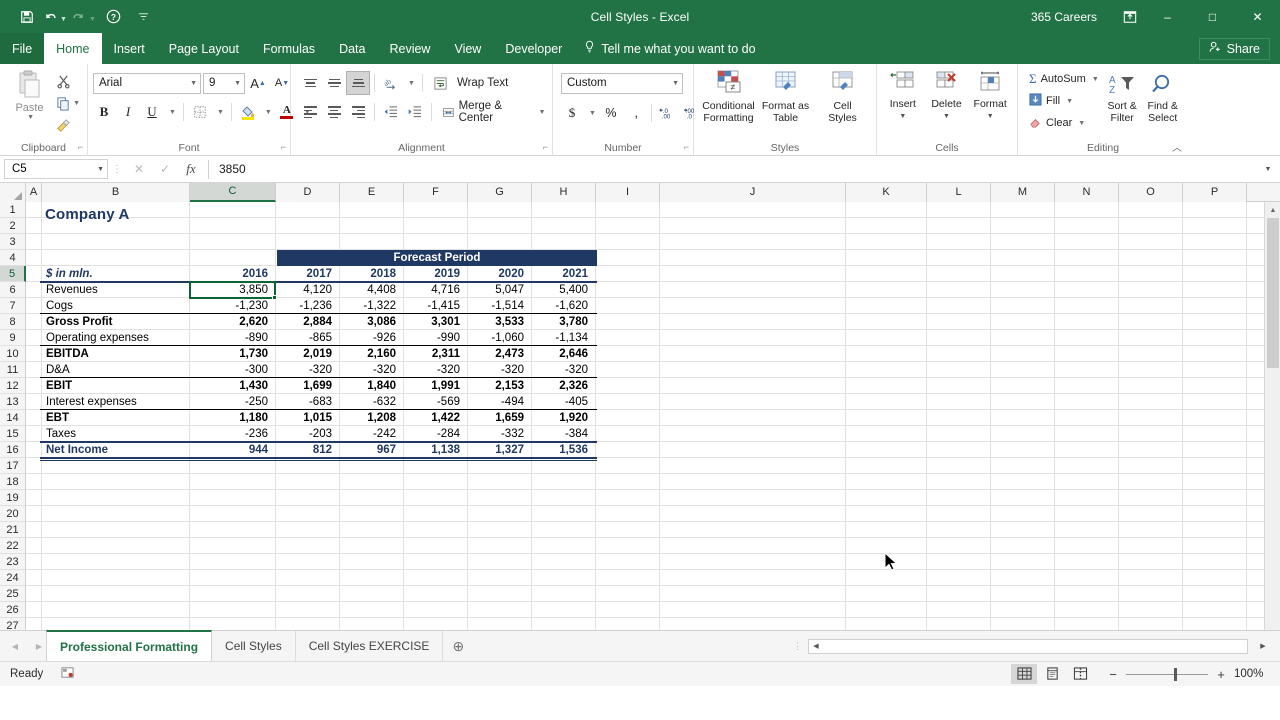  Describe the element at coordinates (622, 83) in the screenshot. I see `number-format-select: Custom ▼` at that location.